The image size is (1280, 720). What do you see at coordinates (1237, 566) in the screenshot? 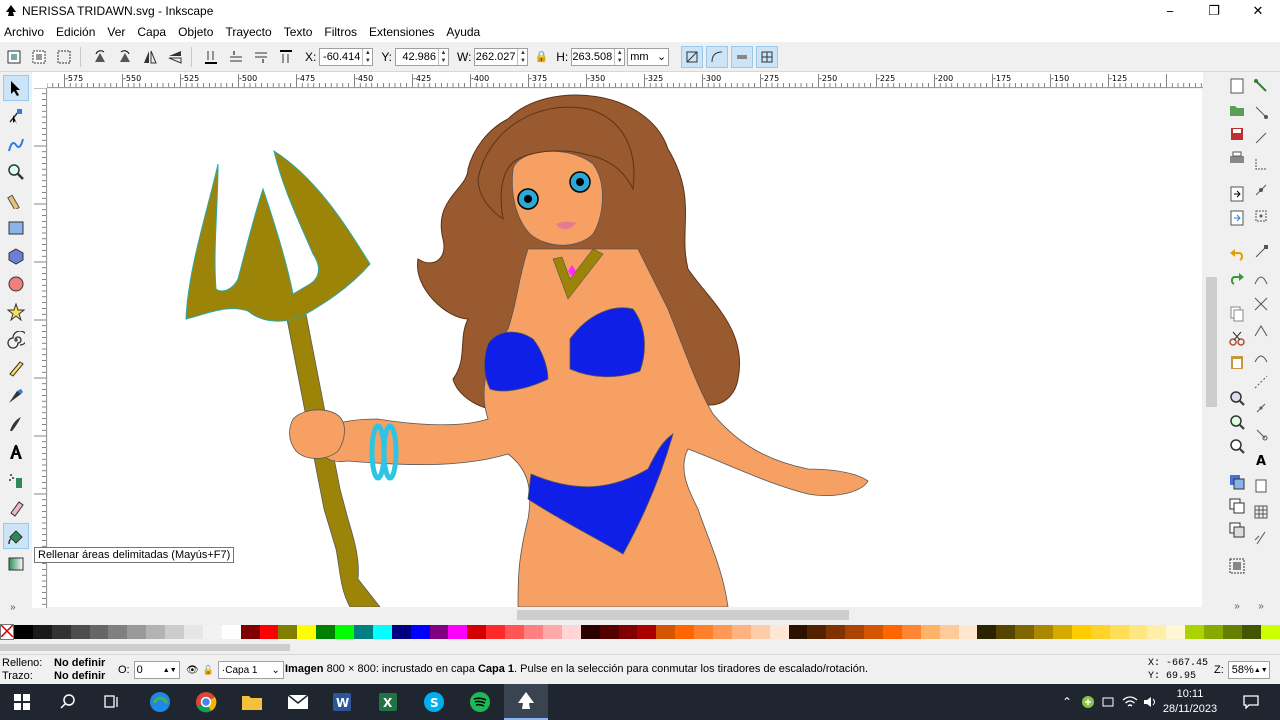
I see `group-icon` at bounding box center [1237, 566].